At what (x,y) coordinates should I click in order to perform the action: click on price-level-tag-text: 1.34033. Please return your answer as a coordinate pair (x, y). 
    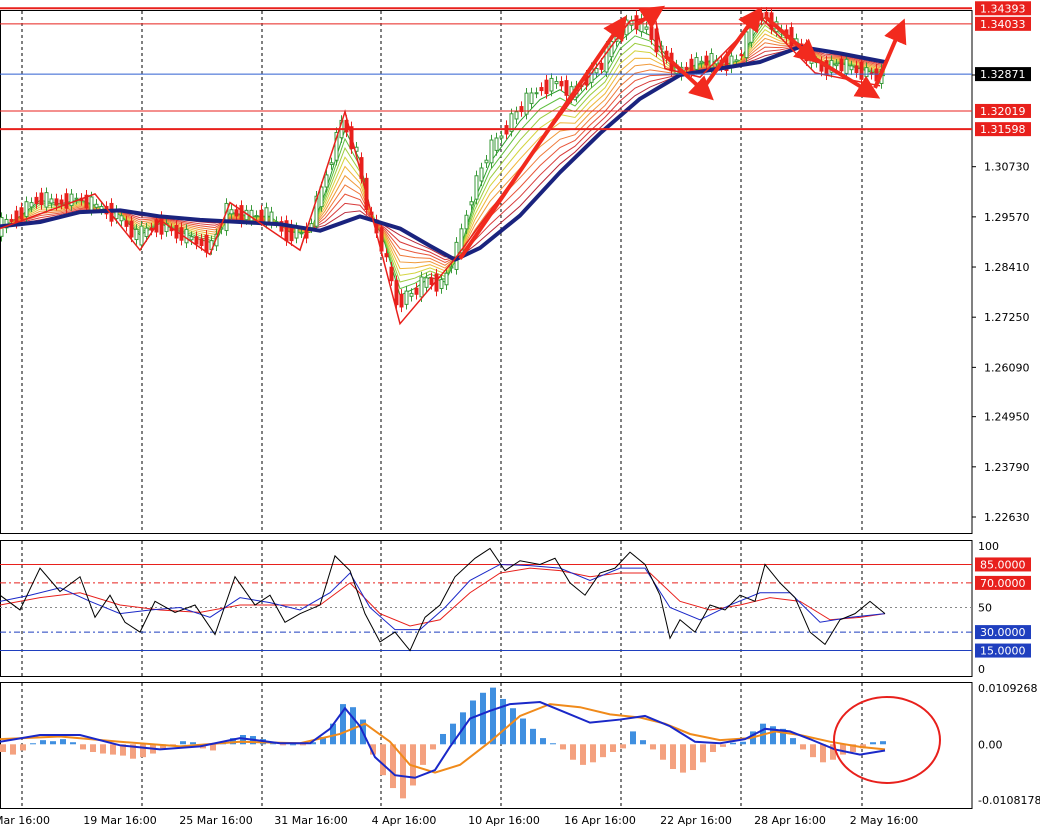
    Looking at the image, I should click on (1003, 24).